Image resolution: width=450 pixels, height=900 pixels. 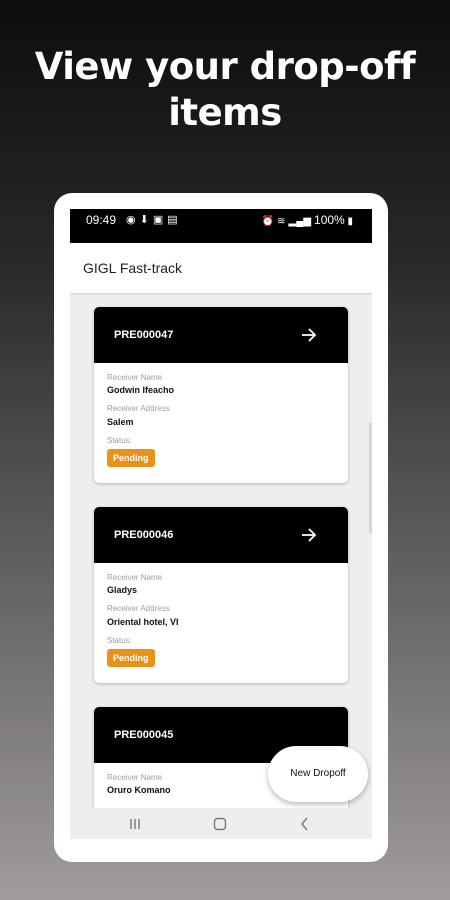 What do you see at coordinates (305, 824) in the screenshot?
I see `back-icon` at bounding box center [305, 824].